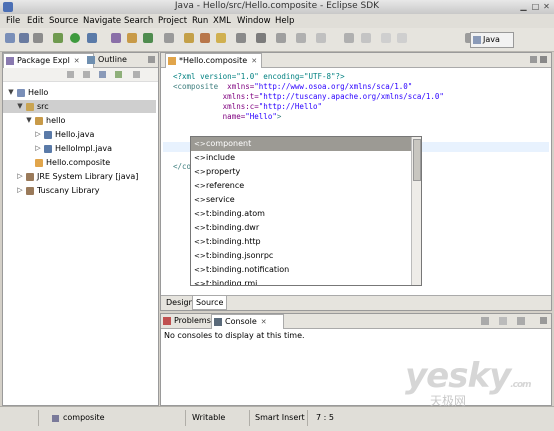 This screenshot has height=431, width=554. I want to click on next-annotation-icon, so click(261, 38).